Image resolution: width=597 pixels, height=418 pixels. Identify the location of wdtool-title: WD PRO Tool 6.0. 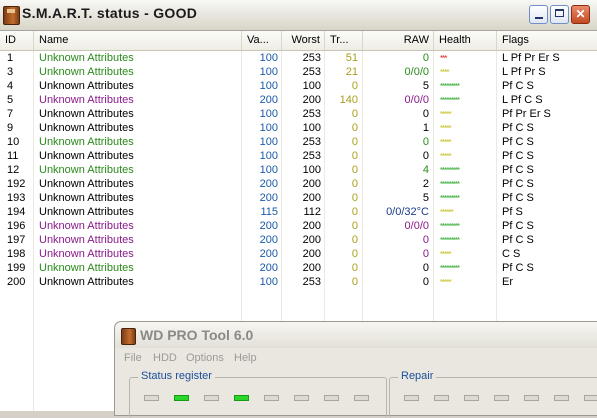
(197, 335).